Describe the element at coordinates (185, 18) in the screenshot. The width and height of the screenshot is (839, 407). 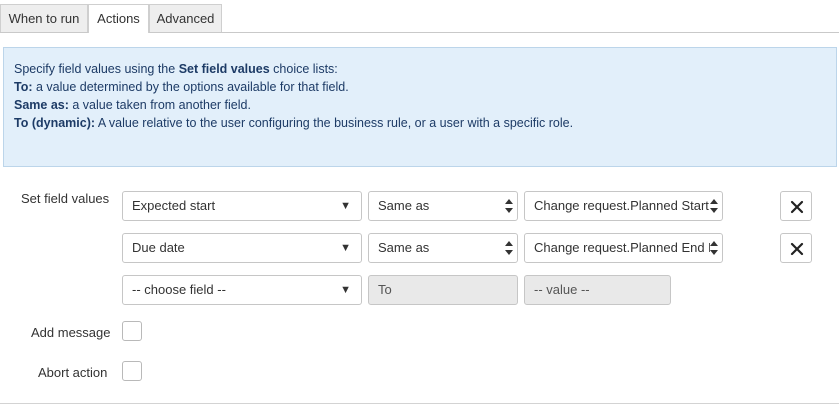
I see `tab-advanced: Advanced` at that location.